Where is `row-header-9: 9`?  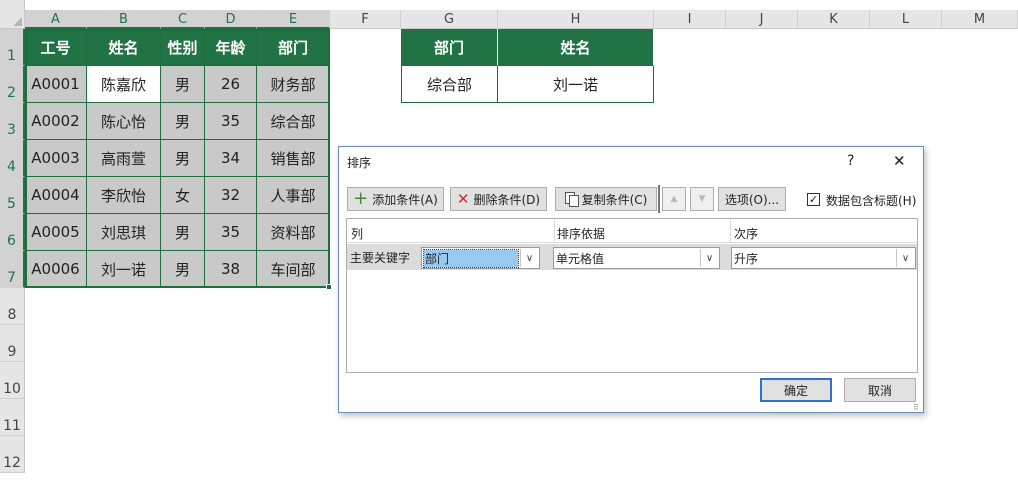
row-header-9: 9 is located at coordinates (12, 343).